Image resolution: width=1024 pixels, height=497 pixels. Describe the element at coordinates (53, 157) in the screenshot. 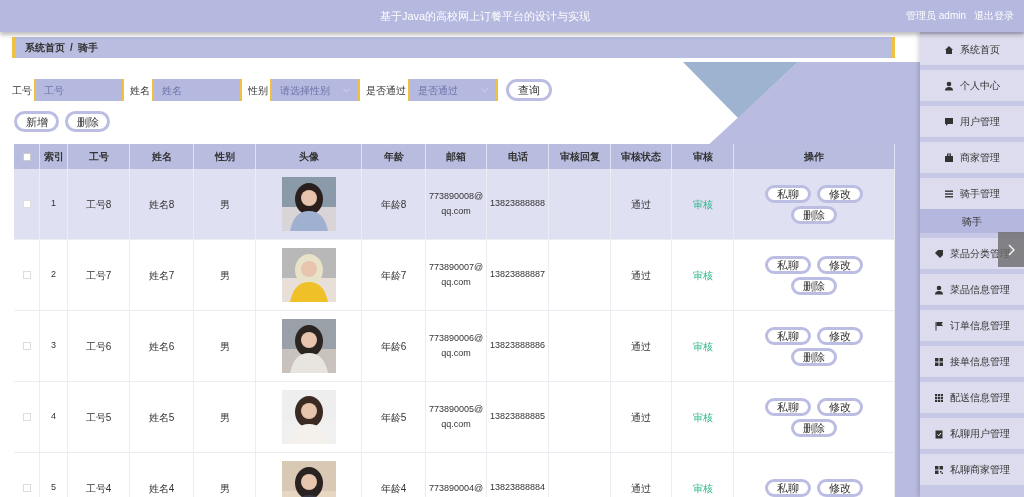

I see `column-header: 索引` at that location.